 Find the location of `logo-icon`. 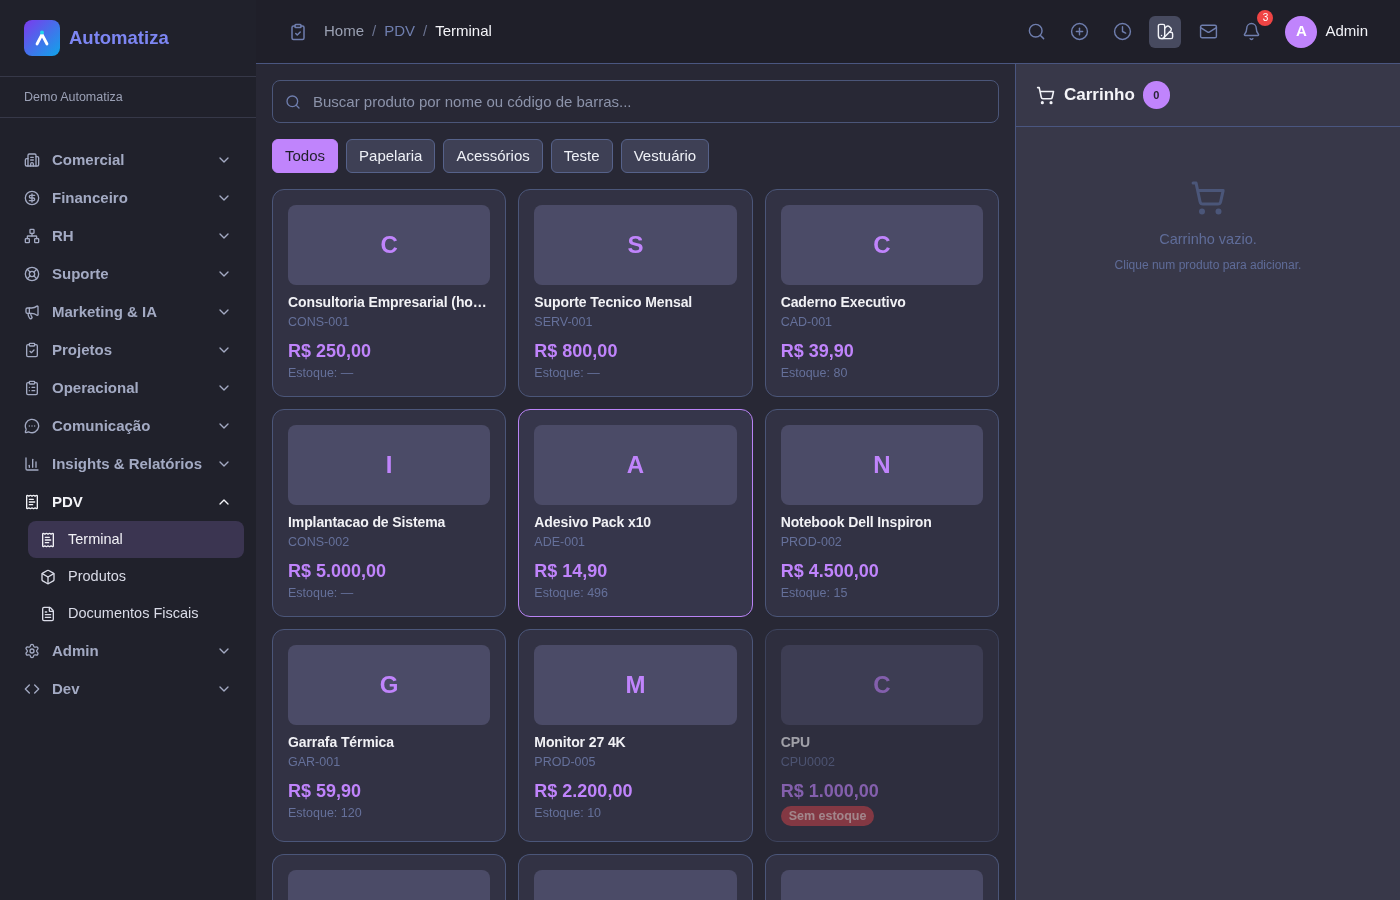

logo-icon is located at coordinates (42, 37).